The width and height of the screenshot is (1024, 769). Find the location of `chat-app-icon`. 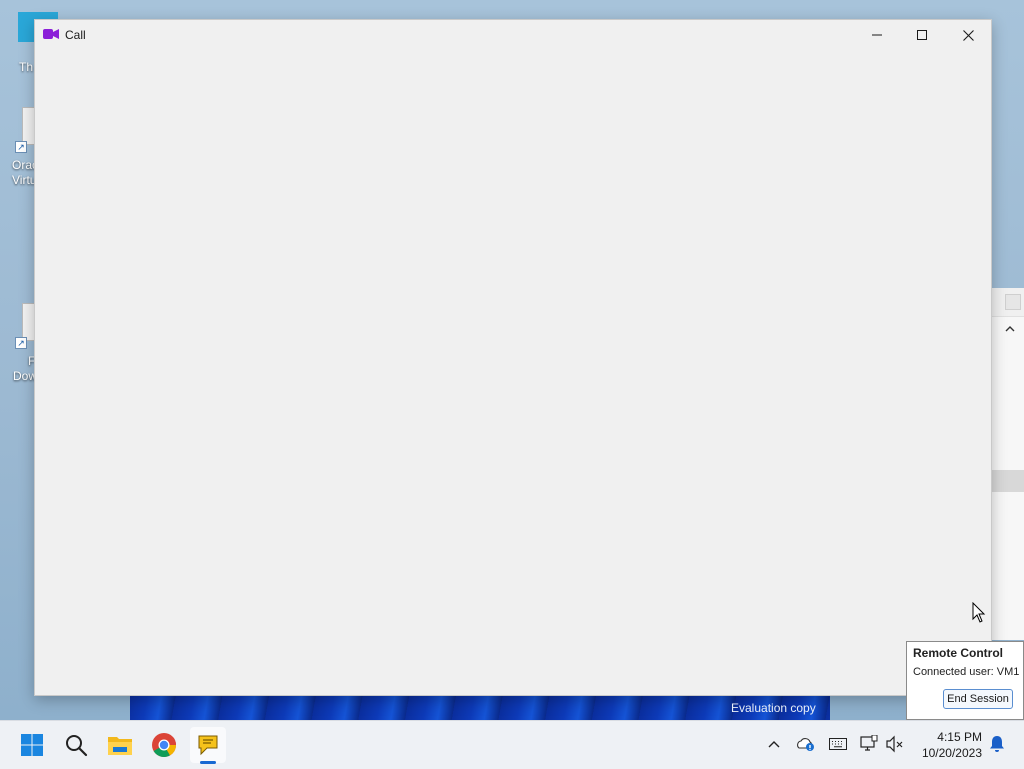

chat-app-icon is located at coordinates (208, 745).